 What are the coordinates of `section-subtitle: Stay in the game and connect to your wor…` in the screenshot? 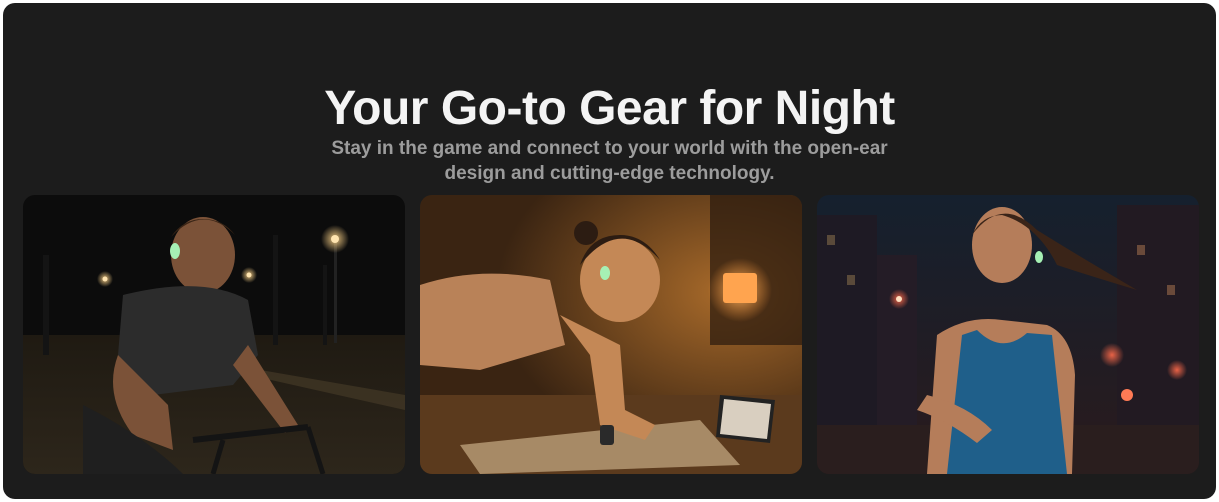 It's located at (609, 161).